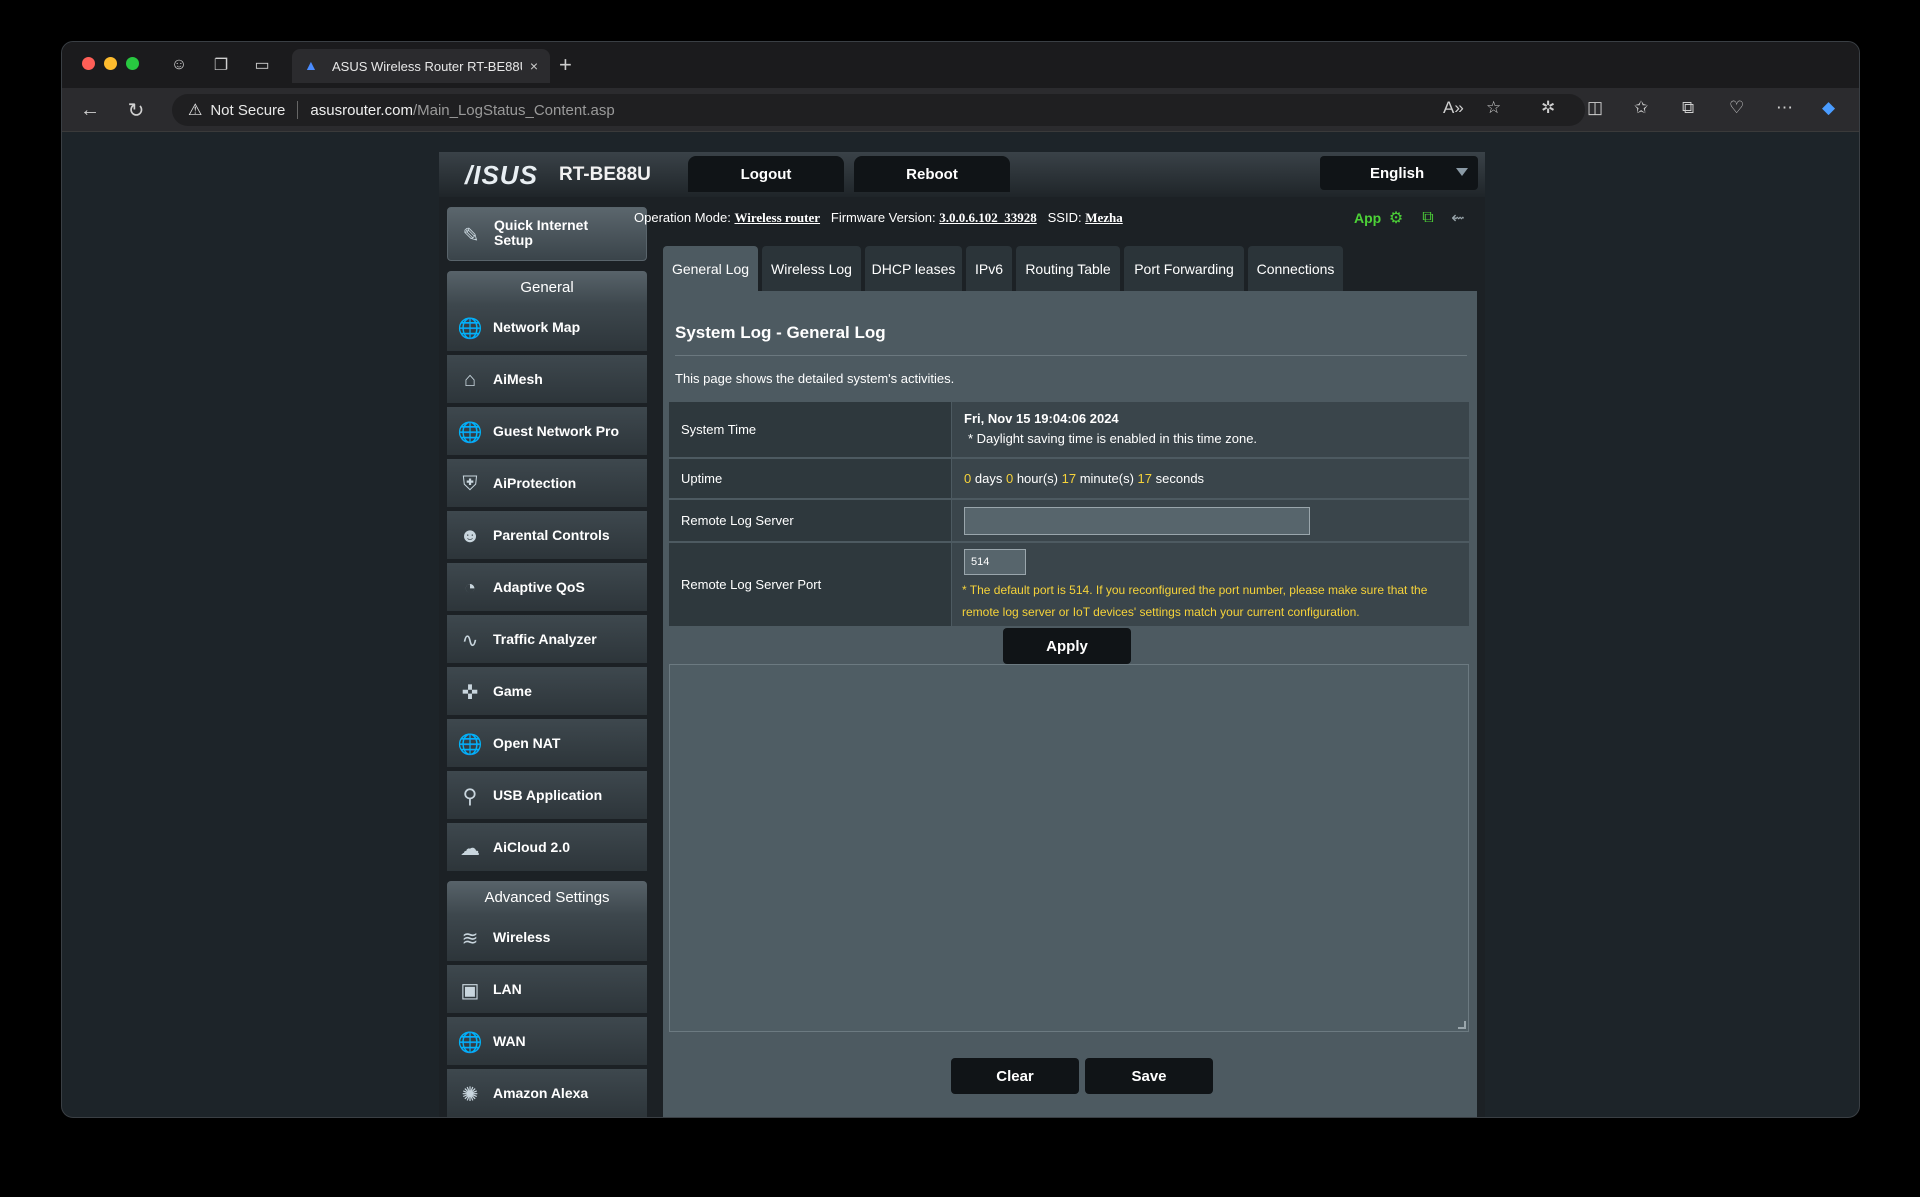  Describe the element at coordinates (88, 63) in the screenshot. I see `close-window-button` at that location.